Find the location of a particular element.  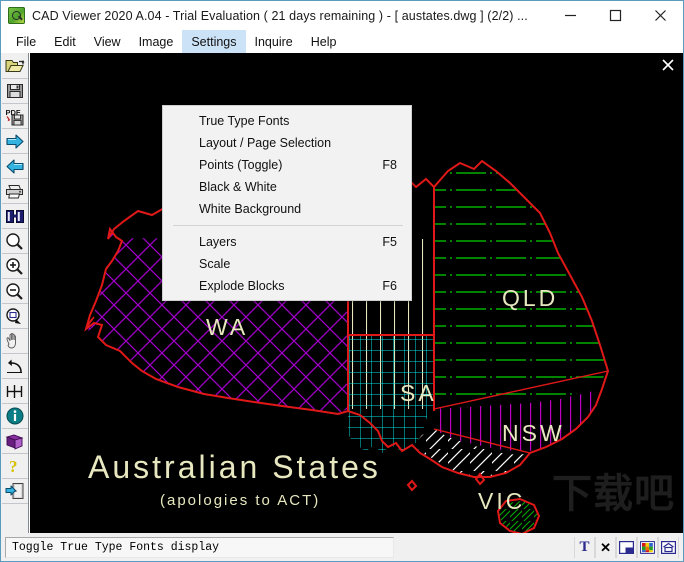

menu-item-label: Points (Toggle) is located at coordinates (241, 165).